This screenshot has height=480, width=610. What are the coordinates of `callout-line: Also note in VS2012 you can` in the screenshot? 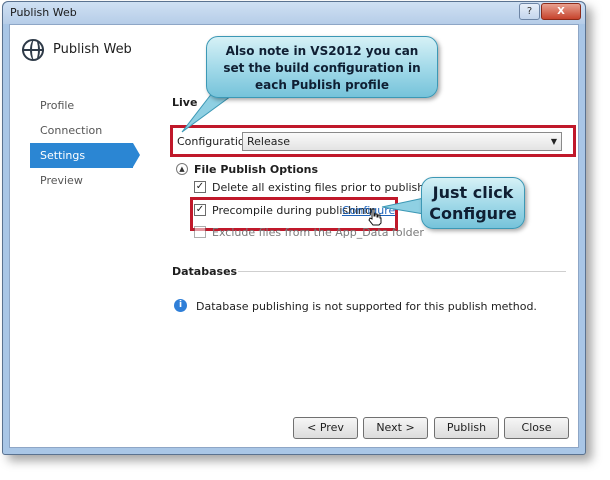 It's located at (322, 51).